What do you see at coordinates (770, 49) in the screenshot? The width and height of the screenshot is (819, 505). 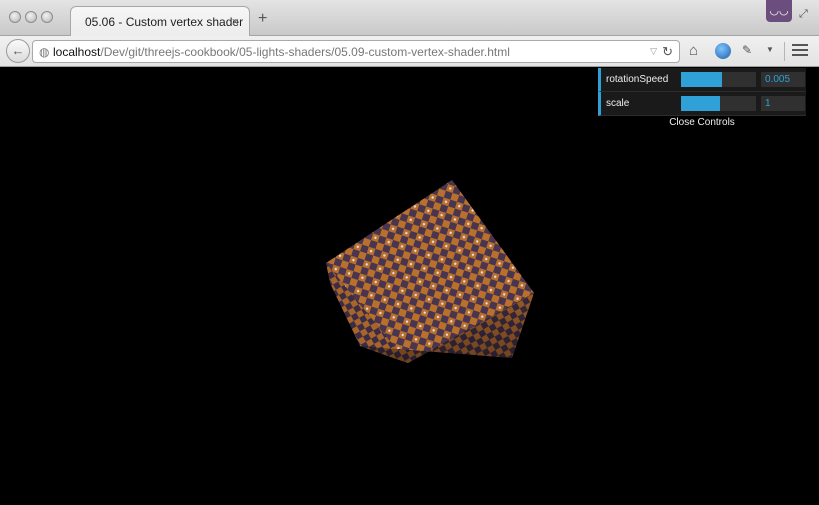 I see `chevron-down-icon: ▼` at bounding box center [770, 49].